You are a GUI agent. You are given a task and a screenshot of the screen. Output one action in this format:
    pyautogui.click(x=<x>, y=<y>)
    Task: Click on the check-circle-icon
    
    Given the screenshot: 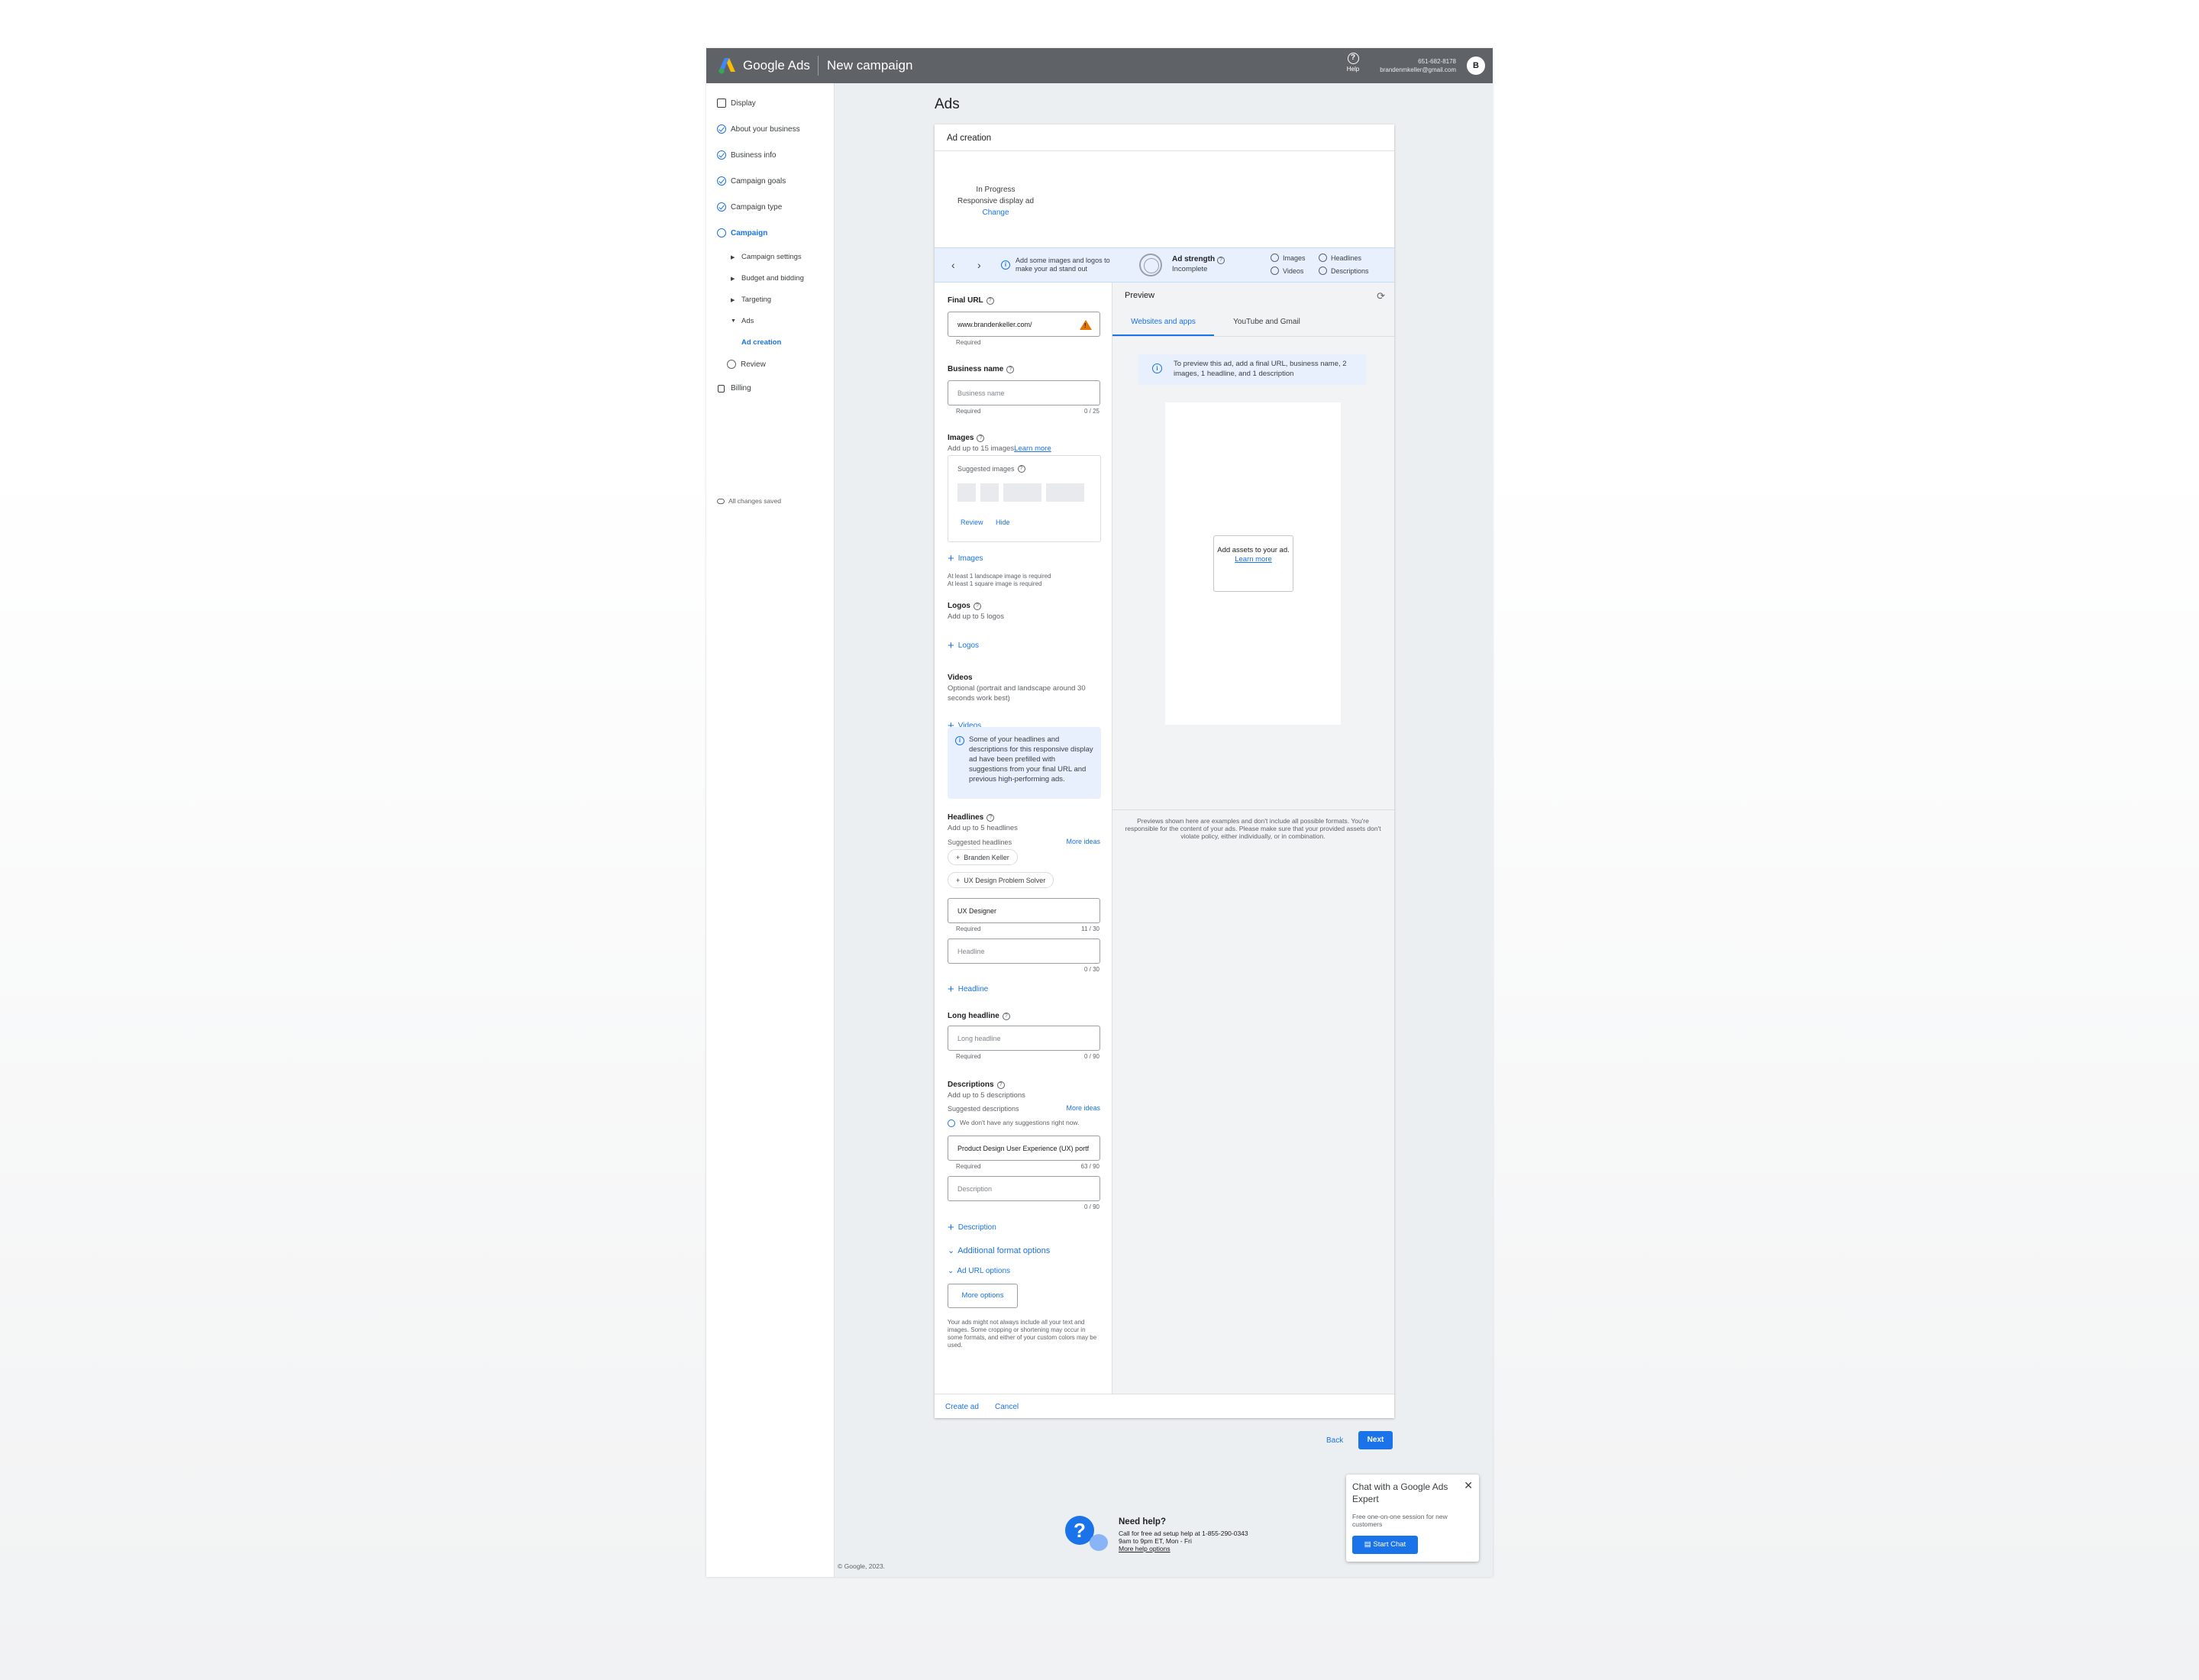 What is the action you would take?
    pyautogui.click(x=722, y=155)
    